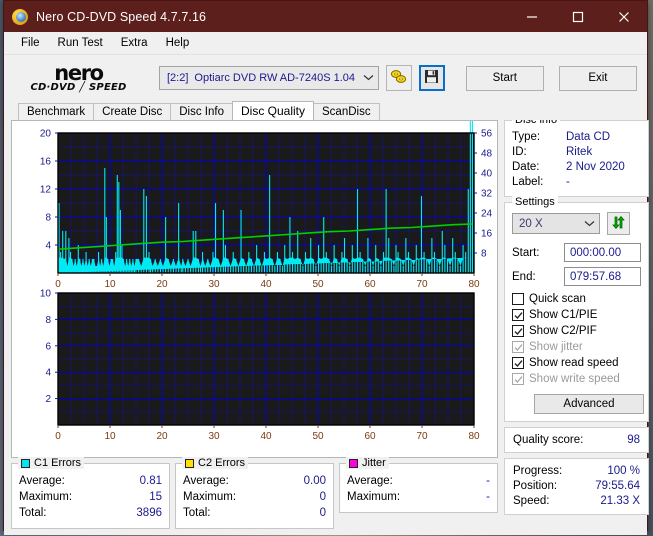 This screenshot has height=536, width=653. I want to click on disc-label-row: Label: -, so click(576, 182).